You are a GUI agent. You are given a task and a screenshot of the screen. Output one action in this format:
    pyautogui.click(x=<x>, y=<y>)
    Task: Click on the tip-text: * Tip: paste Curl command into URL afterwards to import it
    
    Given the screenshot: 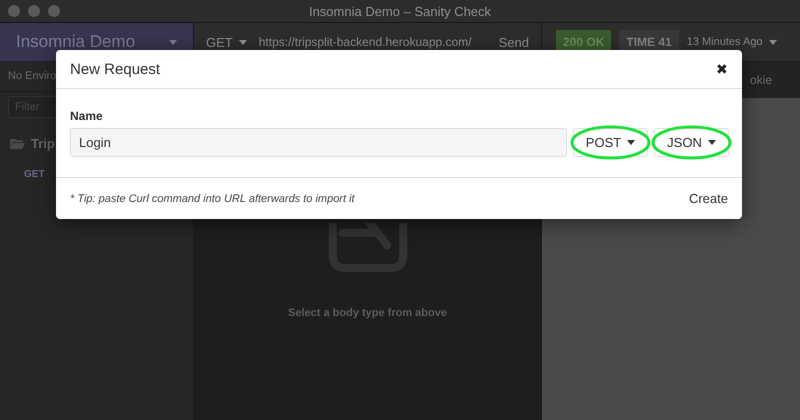 What is the action you would take?
    pyautogui.click(x=212, y=198)
    